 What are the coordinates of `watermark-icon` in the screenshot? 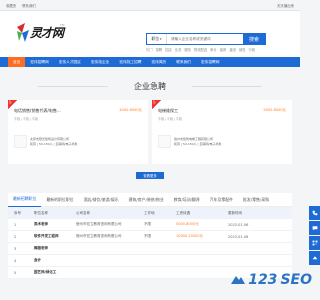 It's located at (238, 280).